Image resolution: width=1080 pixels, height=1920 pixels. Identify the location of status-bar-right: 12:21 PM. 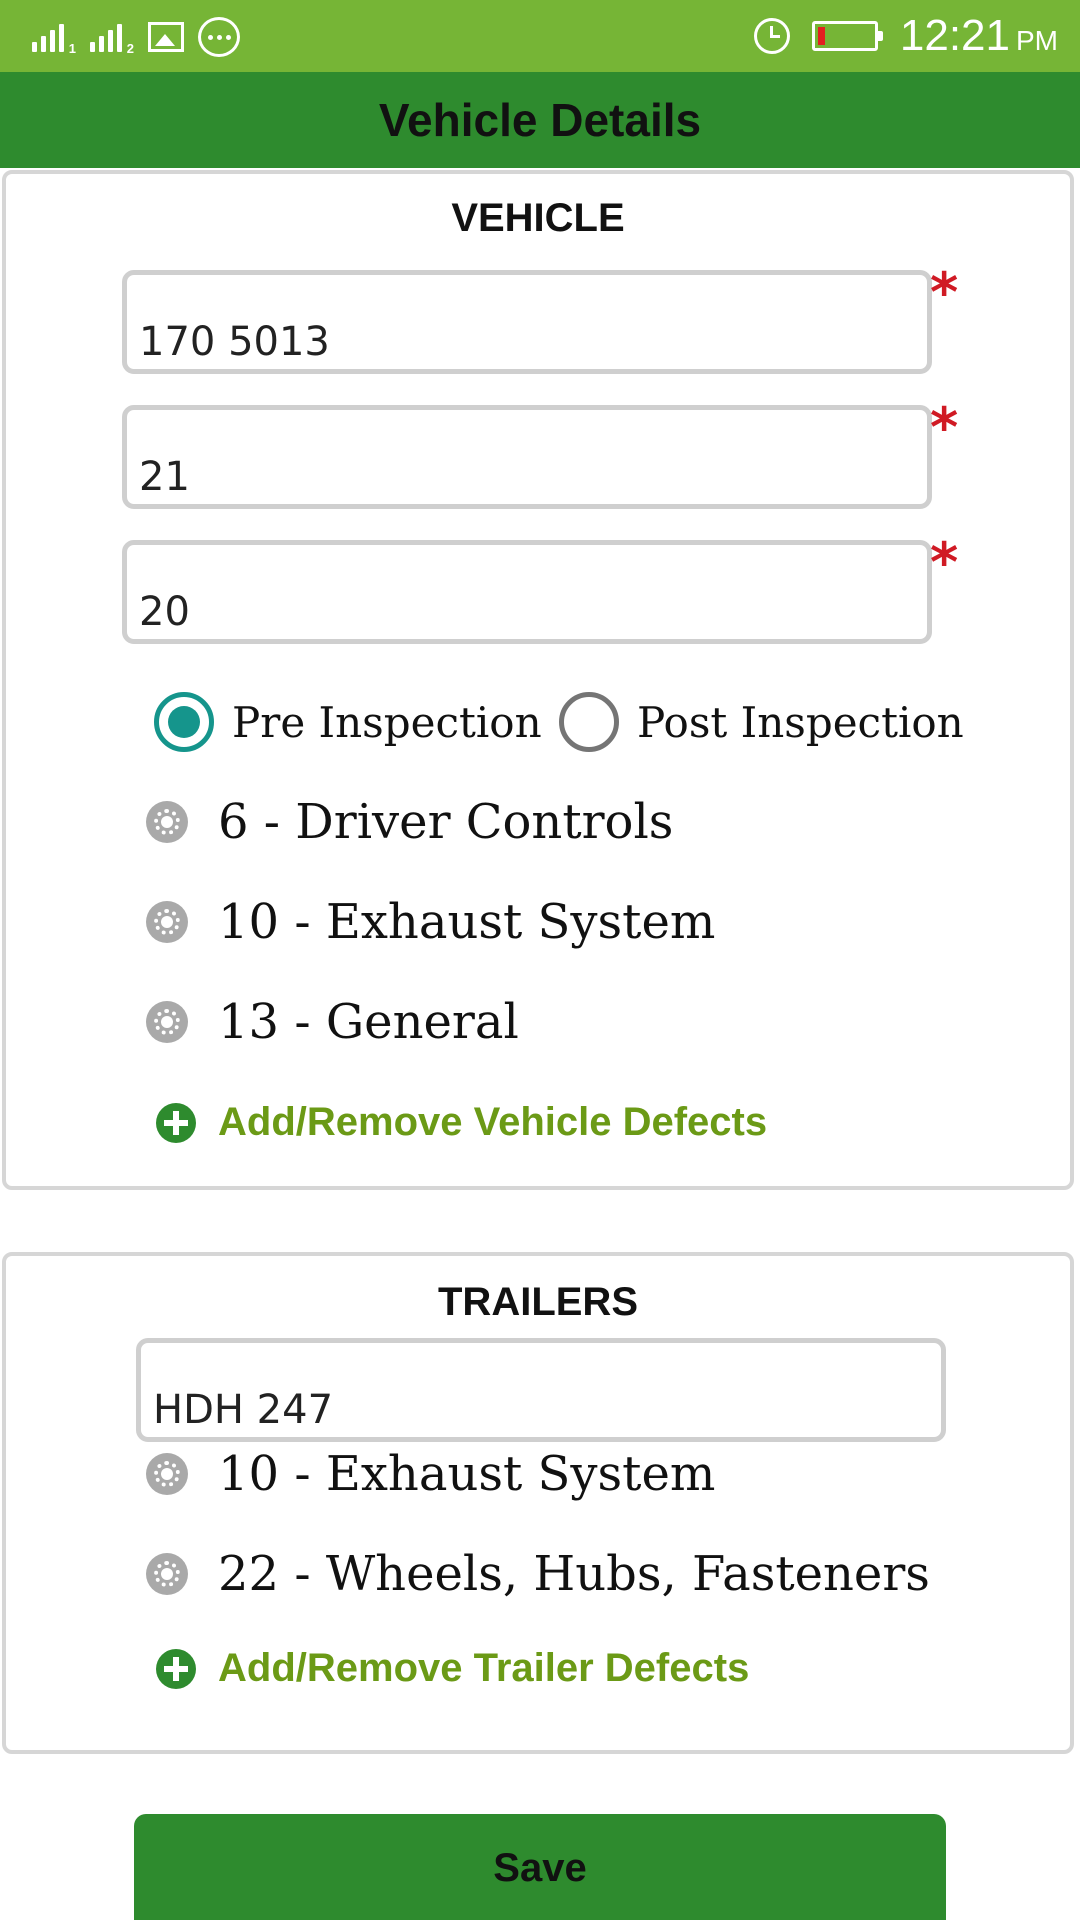
(905, 36).